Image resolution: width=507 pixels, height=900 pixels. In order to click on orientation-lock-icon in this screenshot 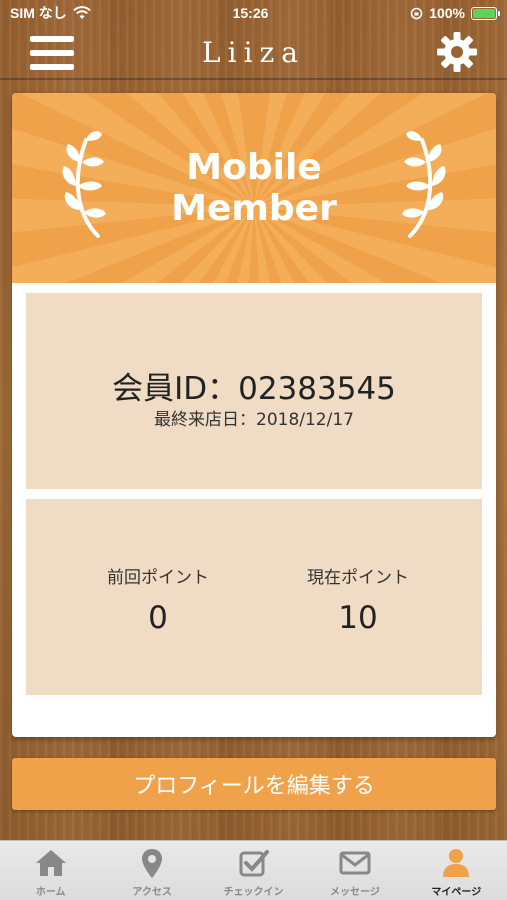, I will do `click(416, 13)`.